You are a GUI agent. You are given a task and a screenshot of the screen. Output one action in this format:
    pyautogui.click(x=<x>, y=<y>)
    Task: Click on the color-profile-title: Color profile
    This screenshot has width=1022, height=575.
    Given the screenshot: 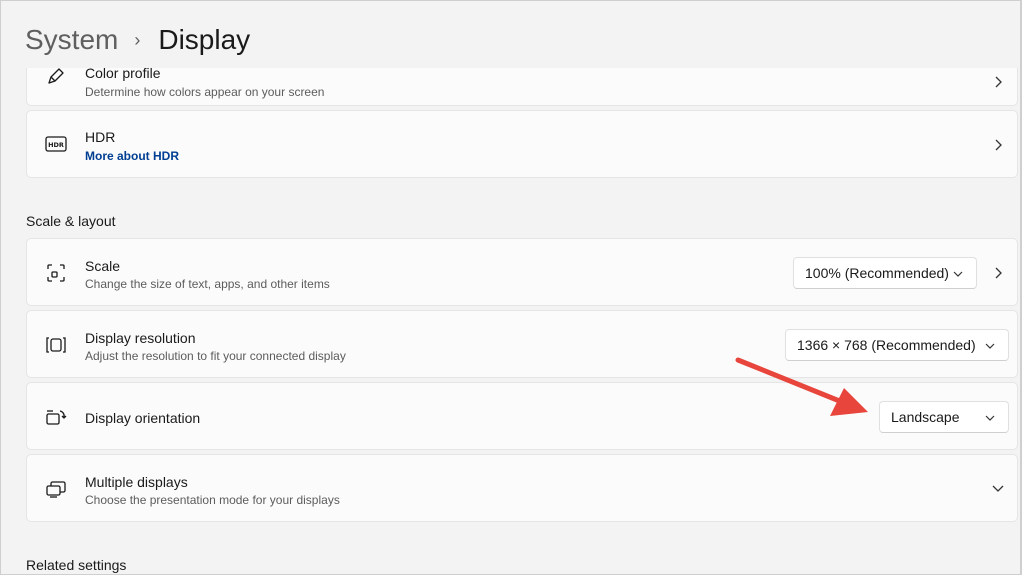 What is the action you would take?
    pyautogui.click(x=123, y=74)
    